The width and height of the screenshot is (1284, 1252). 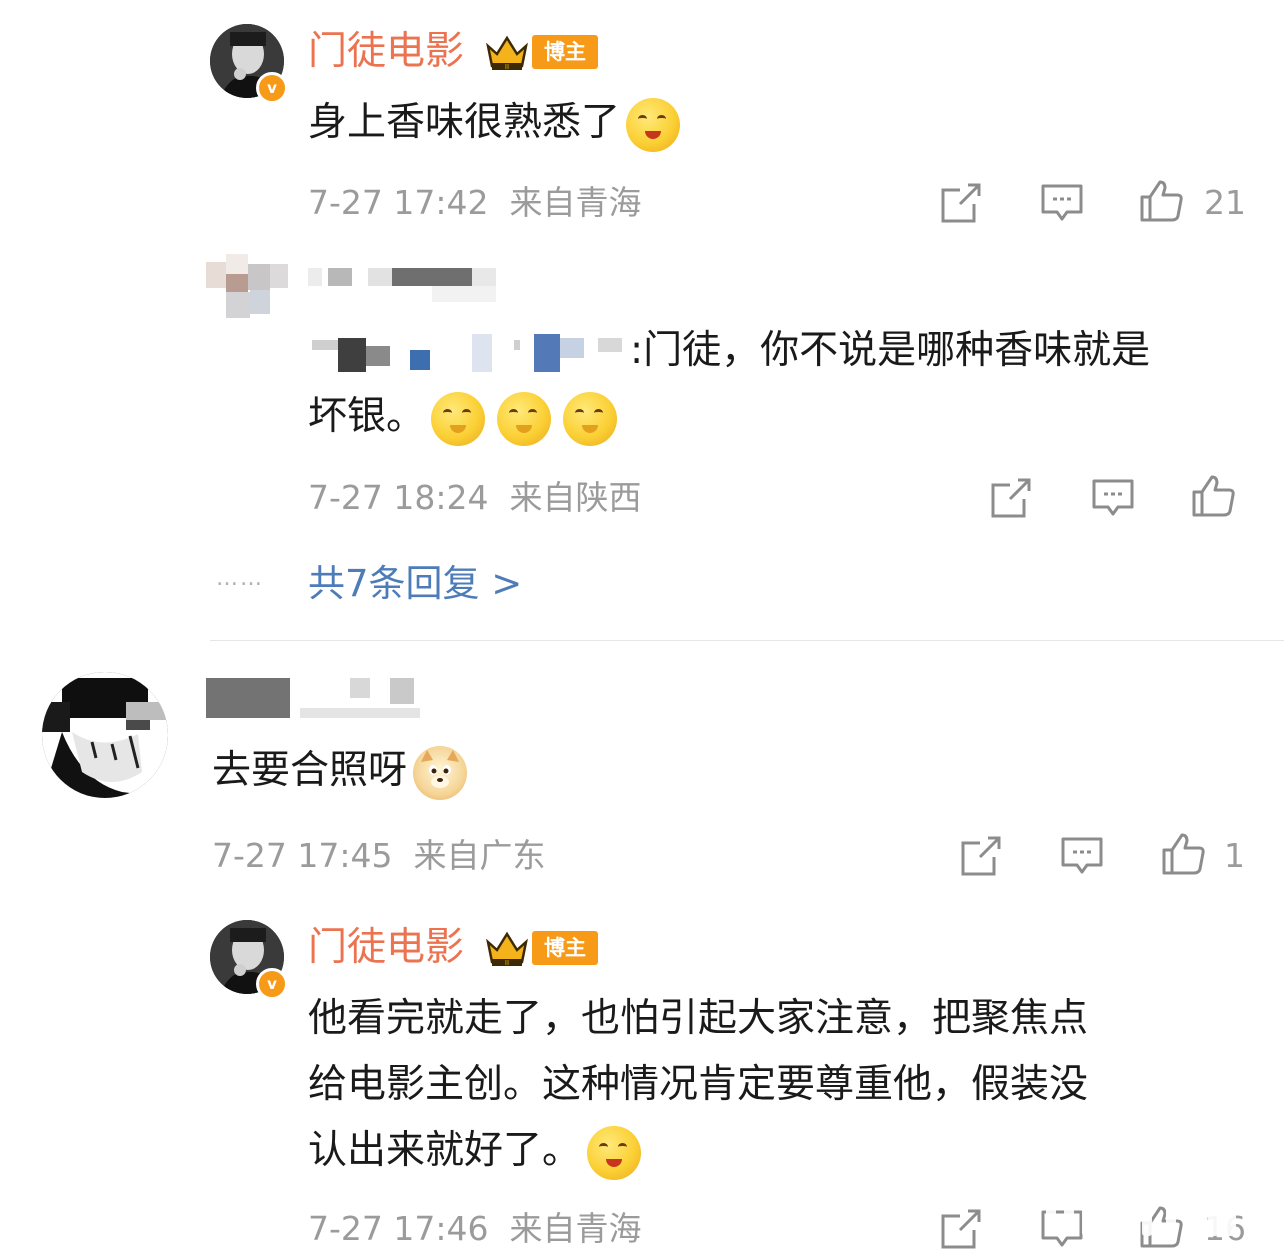 I want to click on watermark, so click(x=1153, y=1215).